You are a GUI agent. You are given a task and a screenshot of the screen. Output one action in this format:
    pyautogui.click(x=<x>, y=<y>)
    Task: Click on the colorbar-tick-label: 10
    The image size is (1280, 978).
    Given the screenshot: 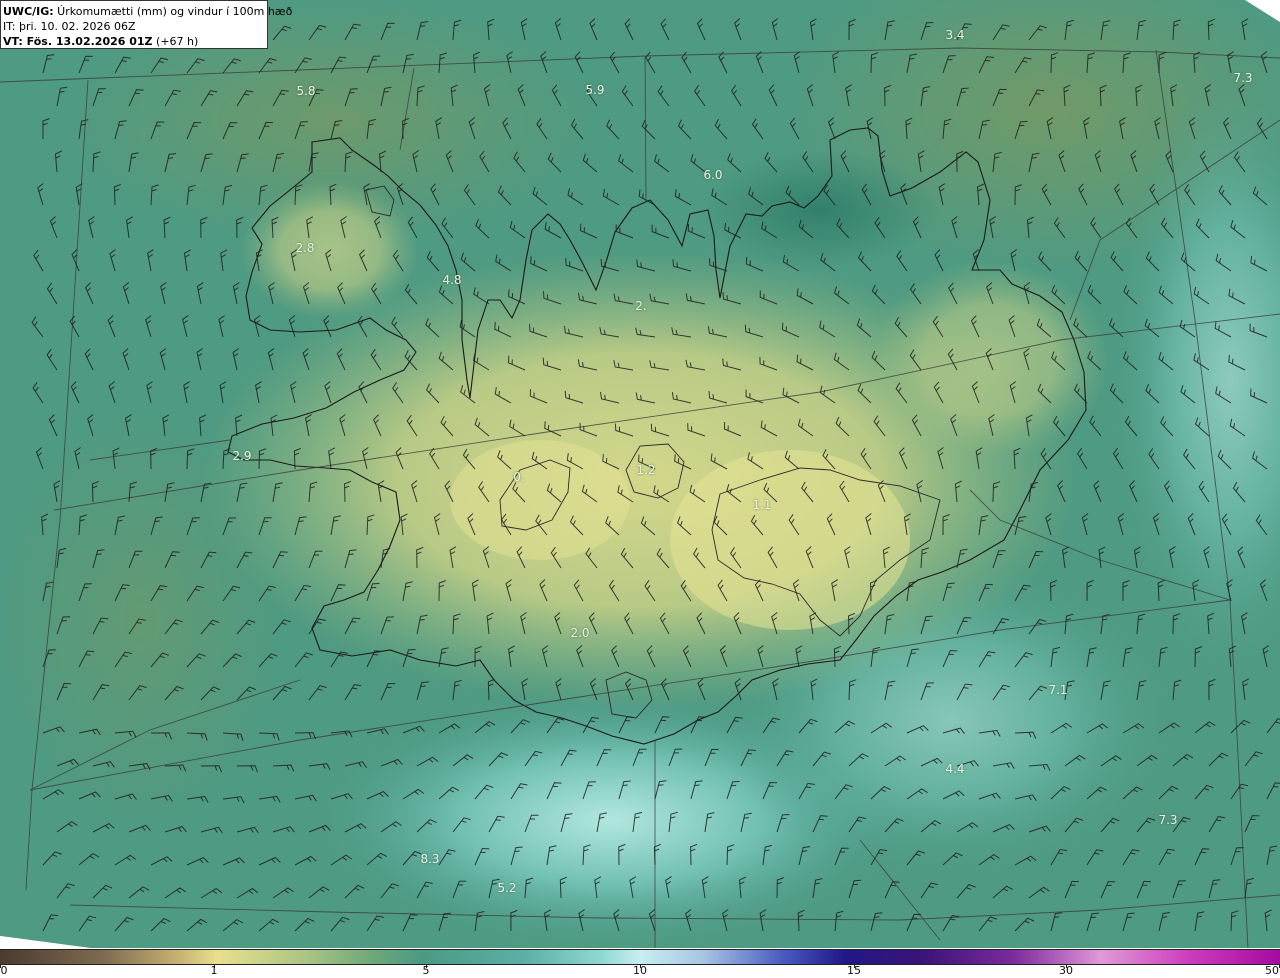 What is the action you would take?
    pyautogui.click(x=640, y=970)
    